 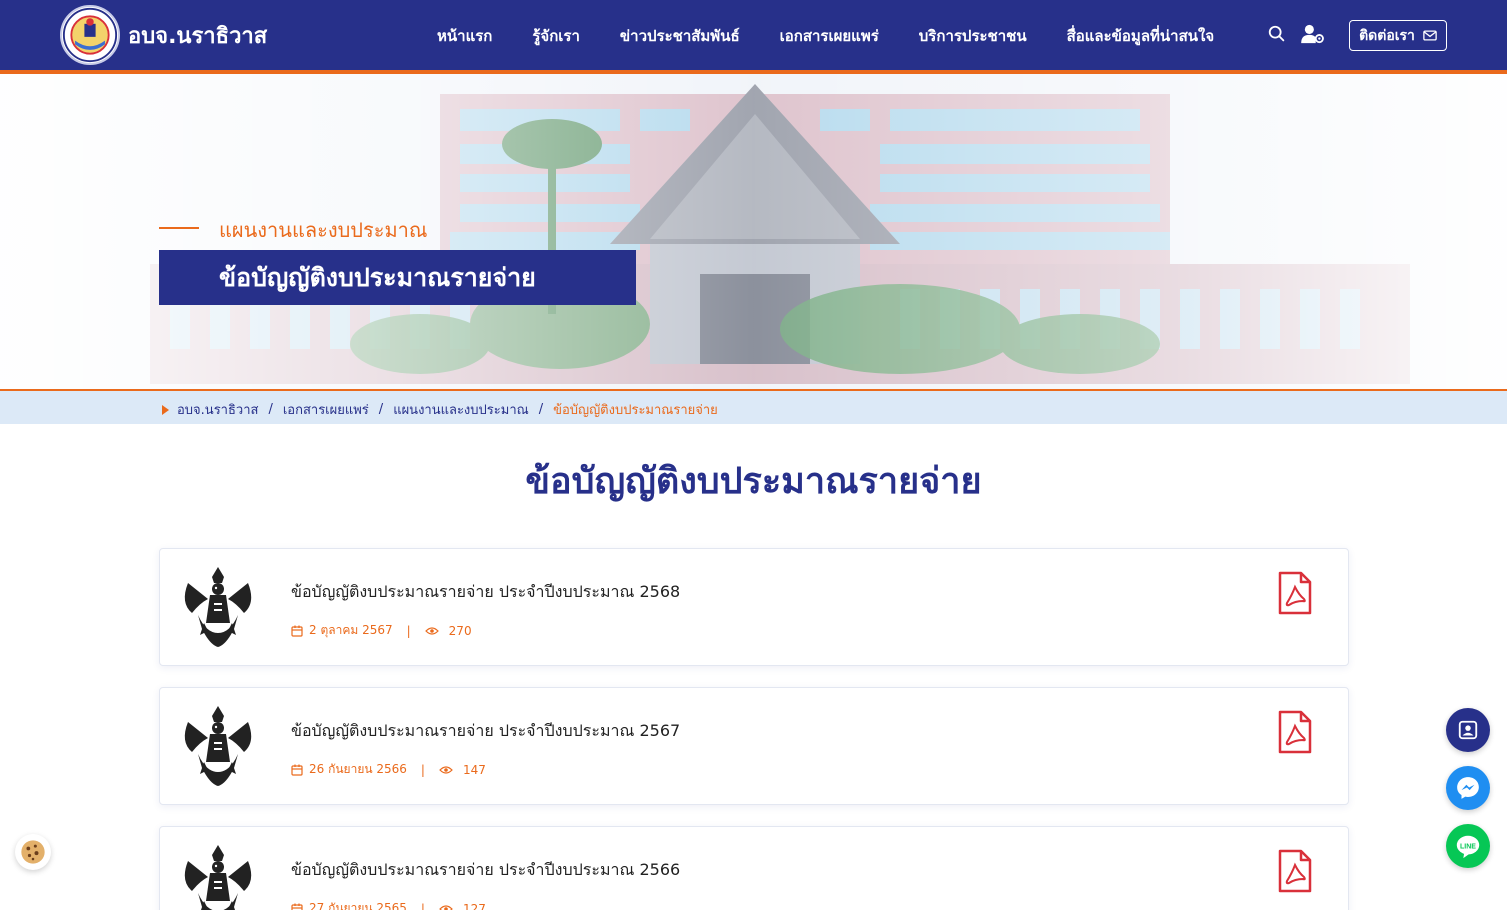 I want to click on contact-card-button, so click(x=1468, y=730).